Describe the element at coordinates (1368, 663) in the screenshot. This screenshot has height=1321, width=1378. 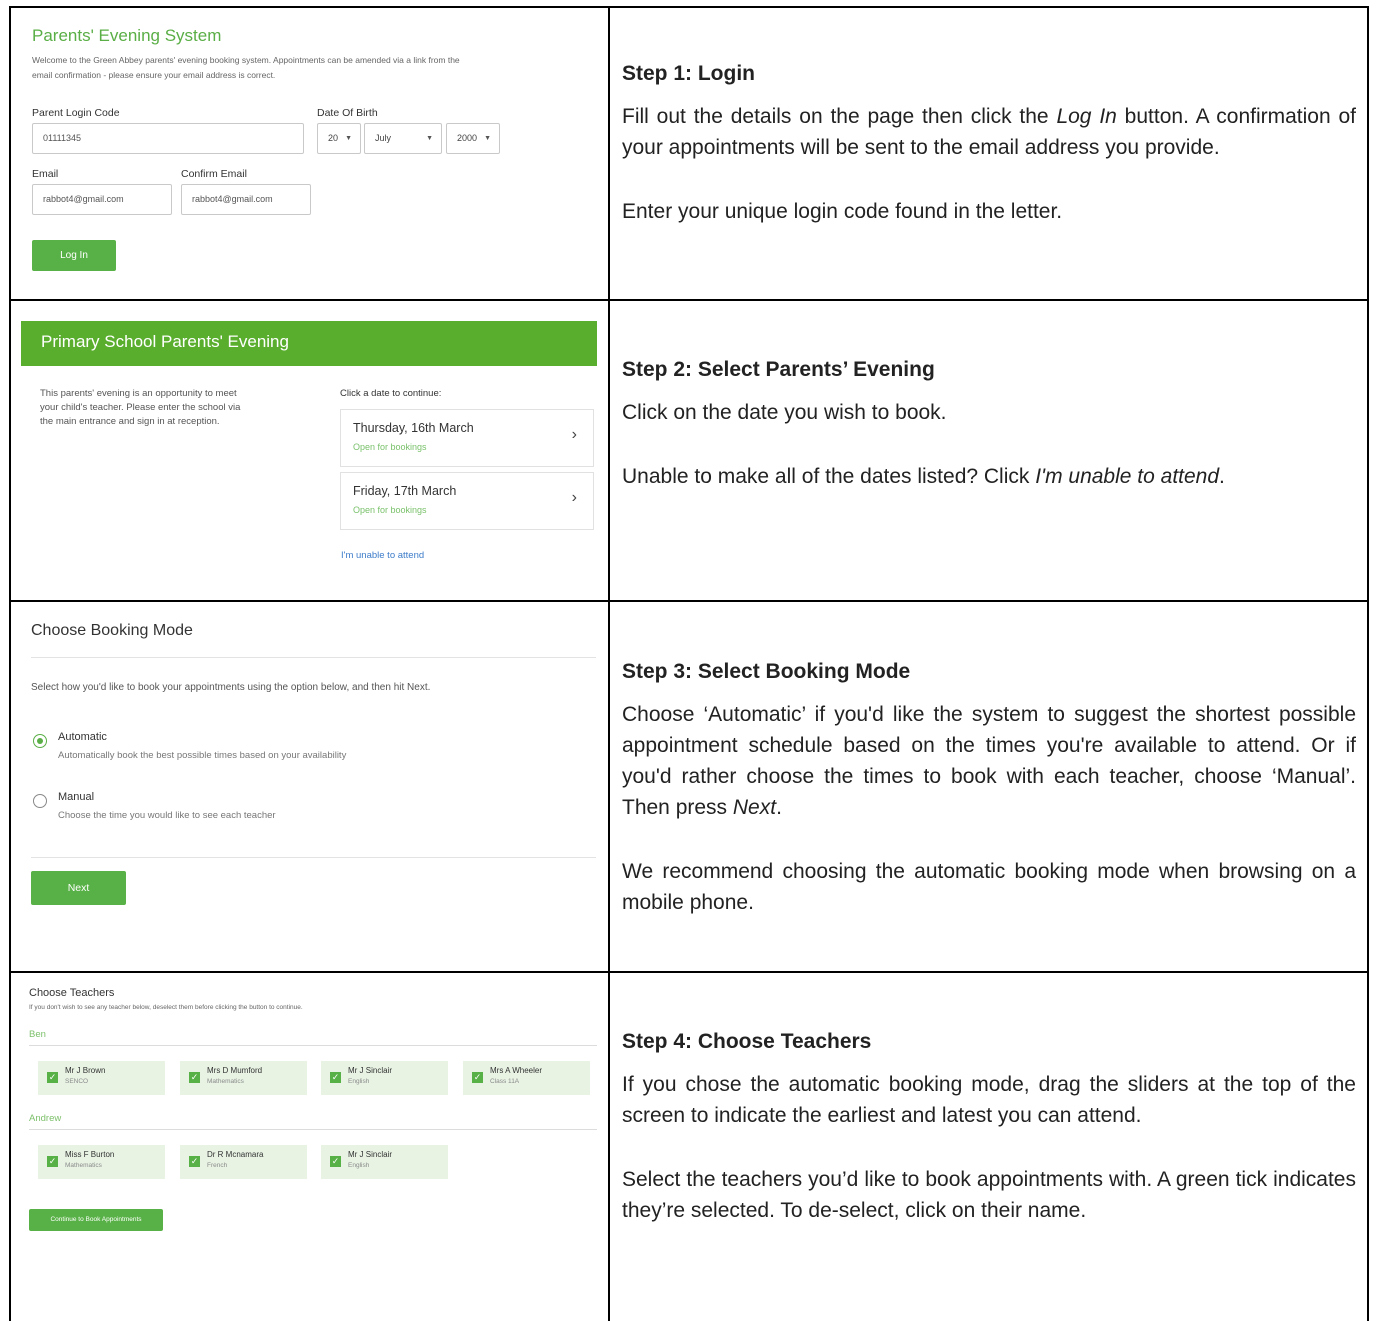
I see `table-border-right` at that location.